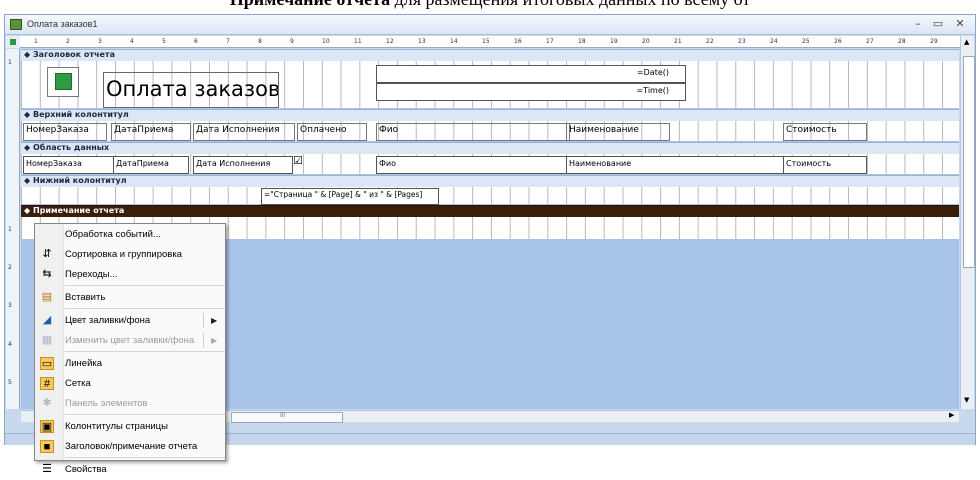 This screenshot has height=480, width=980. I want to click on ruler-tick: 17, so click(550, 41).